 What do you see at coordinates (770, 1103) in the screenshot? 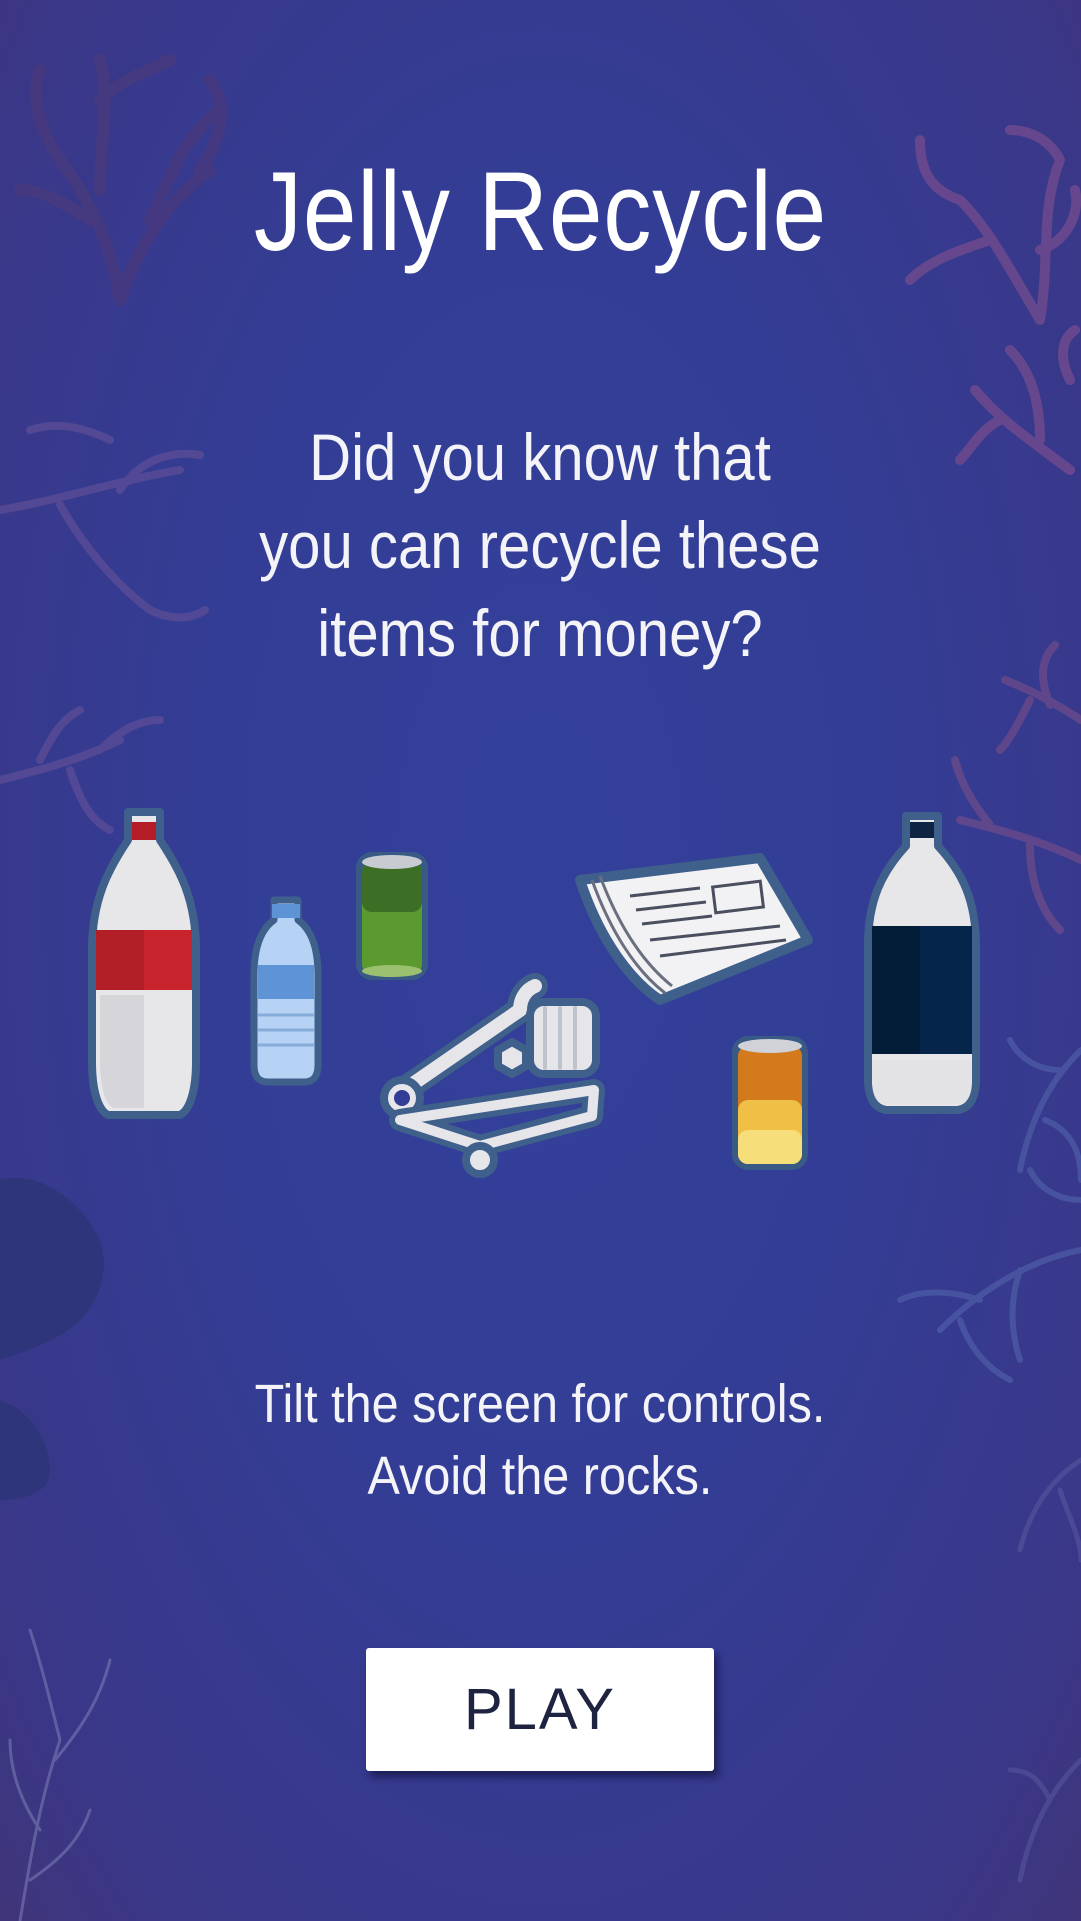
I see `orange-can-icon` at bounding box center [770, 1103].